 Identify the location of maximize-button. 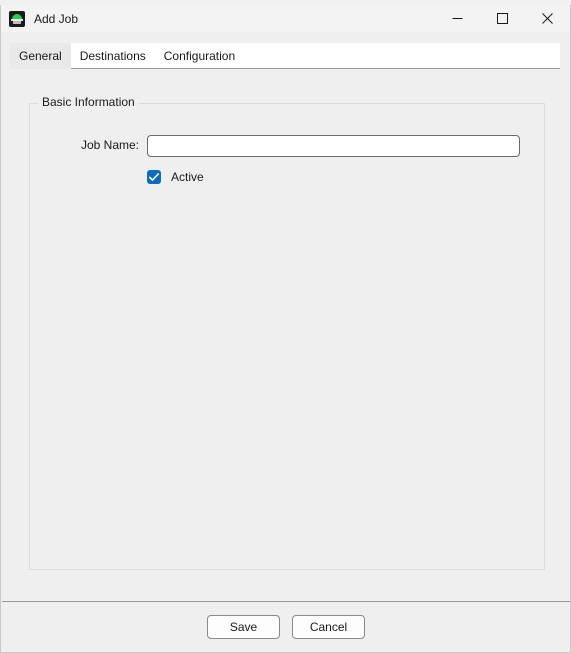
(502, 18).